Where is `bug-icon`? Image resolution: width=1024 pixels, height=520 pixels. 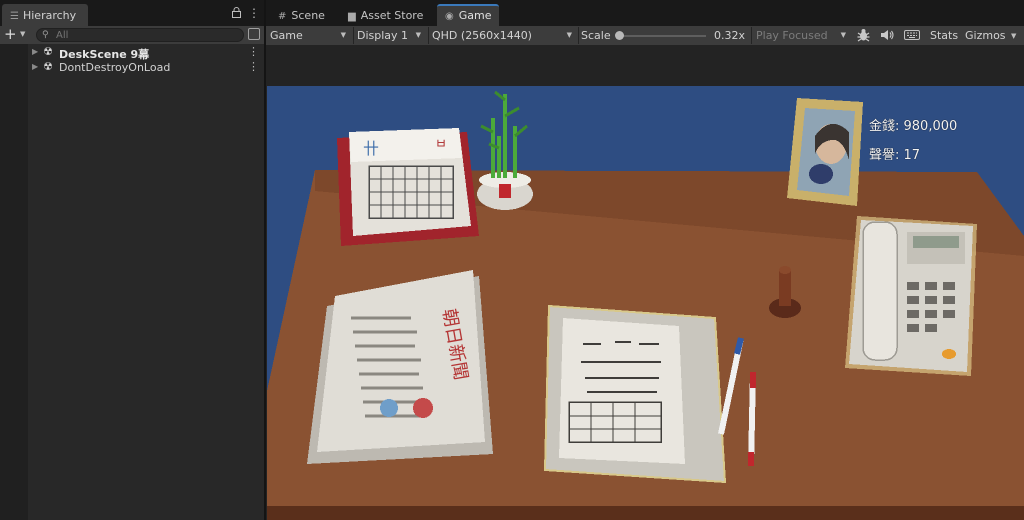
bug-icon is located at coordinates (863, 35).